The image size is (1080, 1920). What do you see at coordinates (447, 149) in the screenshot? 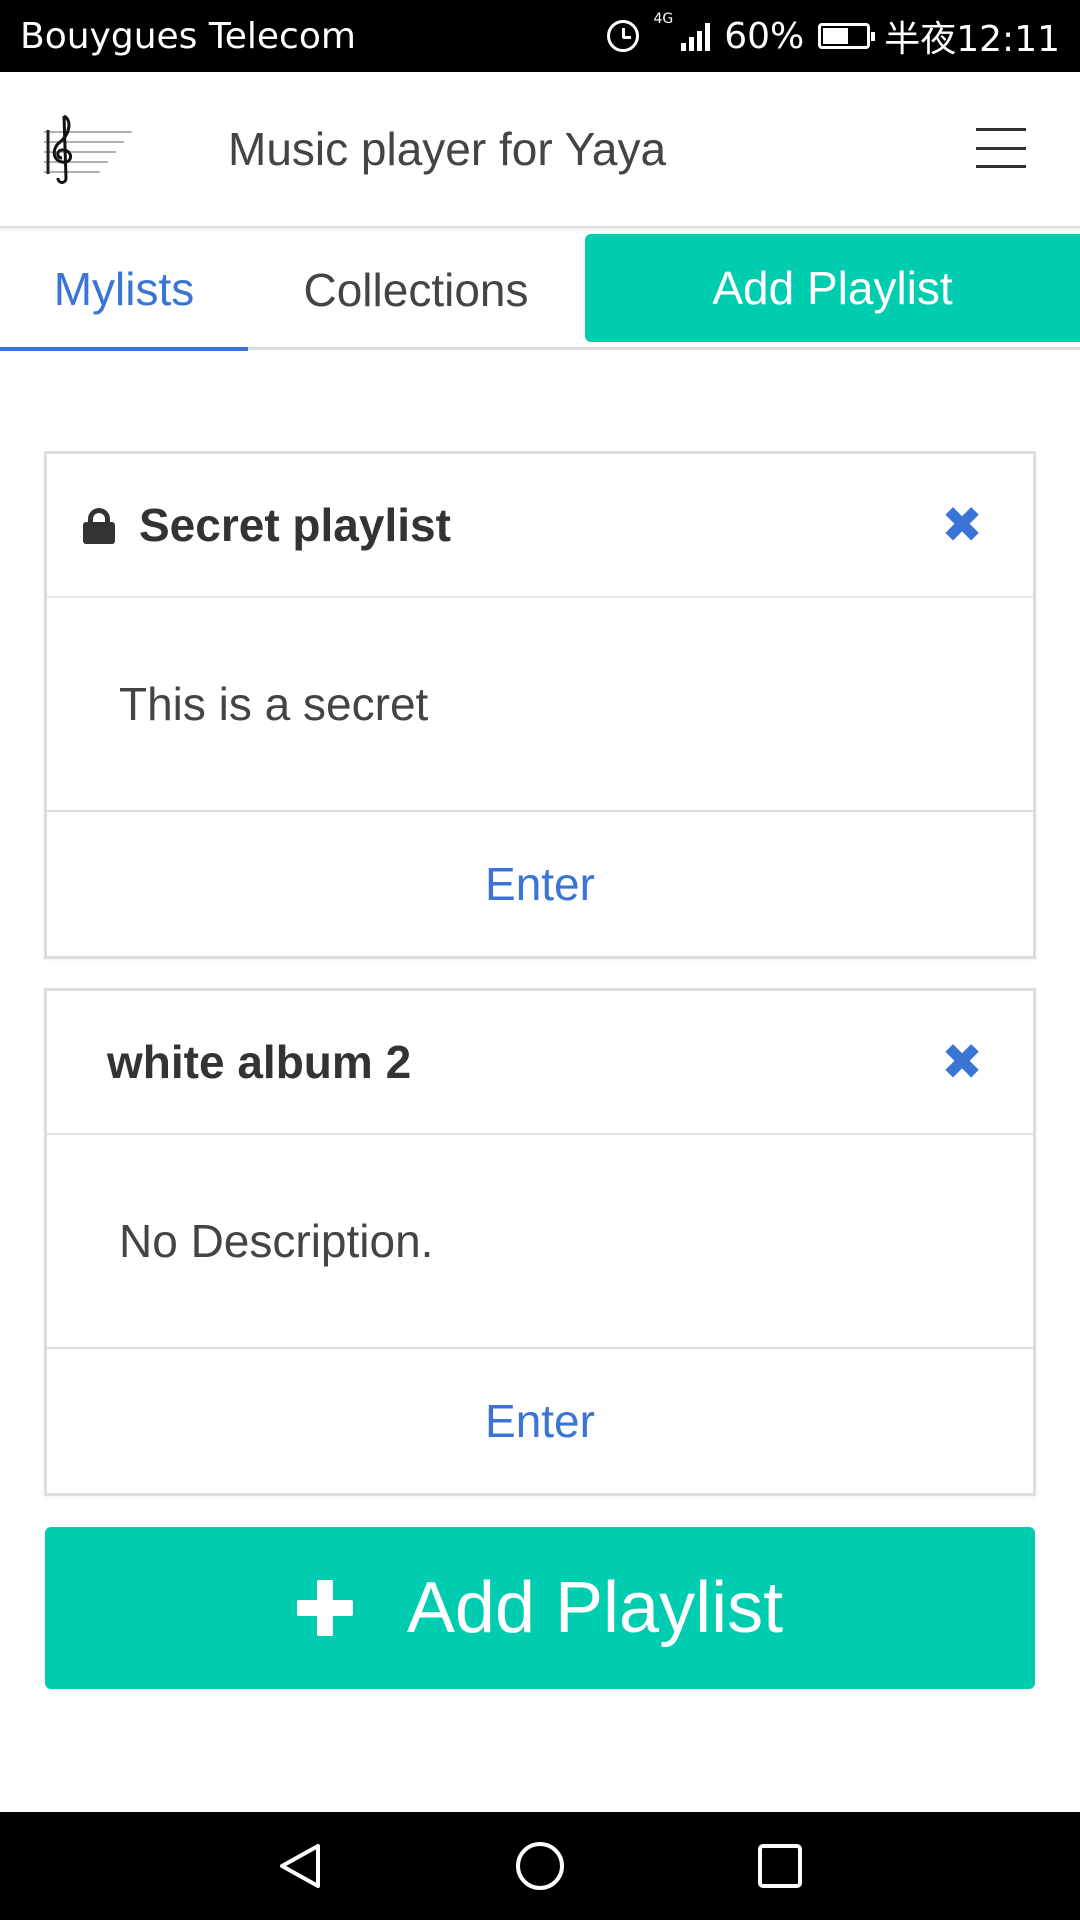
I see `app-title: Music player for Yaya` at bounding box center [447, 149].